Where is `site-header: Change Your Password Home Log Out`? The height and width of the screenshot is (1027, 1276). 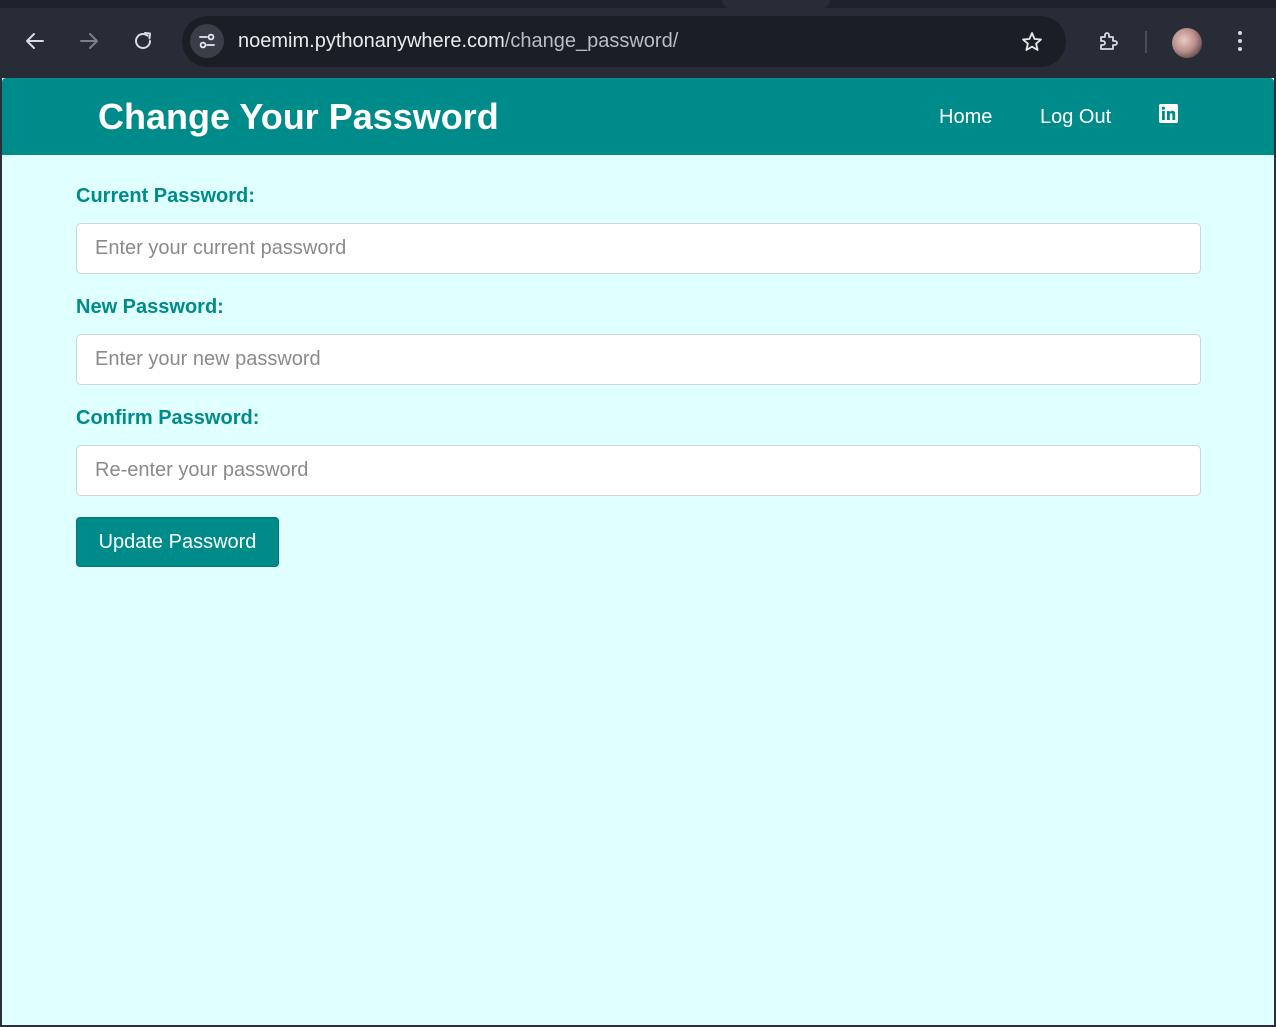
site-header: Change Your Password Home Log Out is located at coordinates (638, 116).